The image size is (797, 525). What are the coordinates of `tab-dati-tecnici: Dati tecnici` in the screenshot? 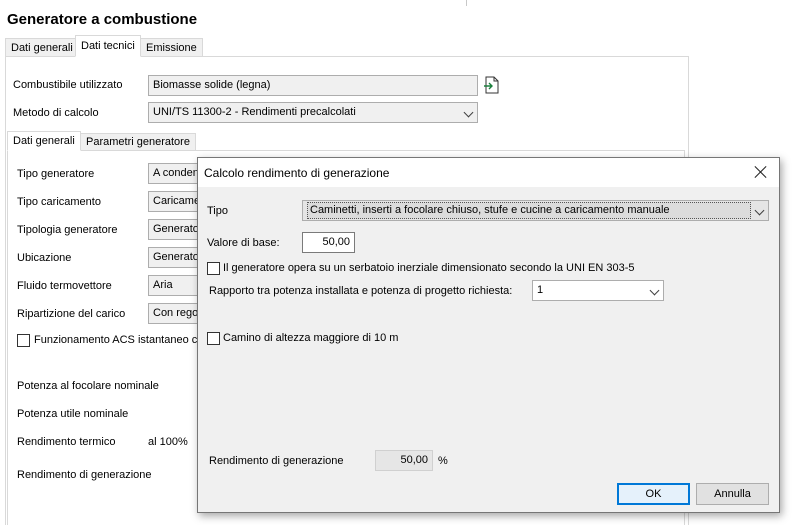 It's located at (108, 46).